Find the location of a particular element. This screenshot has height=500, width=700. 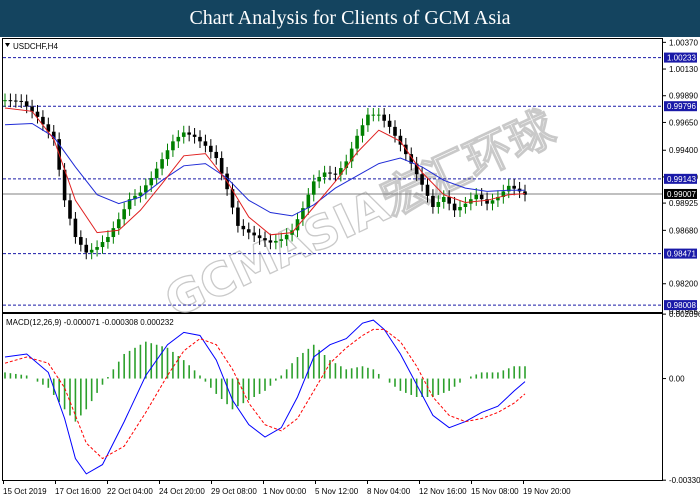

price-axis-label: 0.98925 is located at coordinates (683, 203).